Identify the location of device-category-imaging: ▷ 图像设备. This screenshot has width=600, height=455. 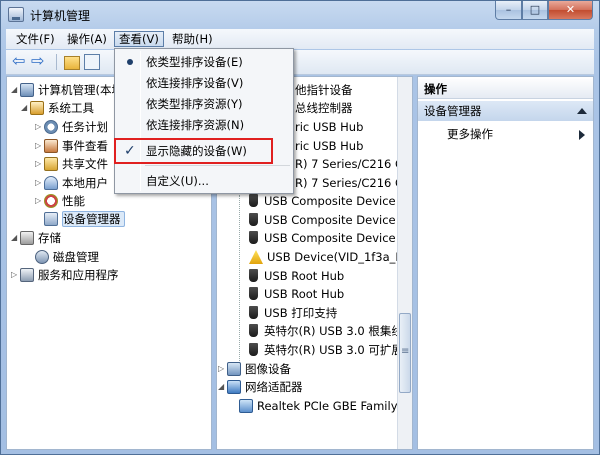
(254, 369).